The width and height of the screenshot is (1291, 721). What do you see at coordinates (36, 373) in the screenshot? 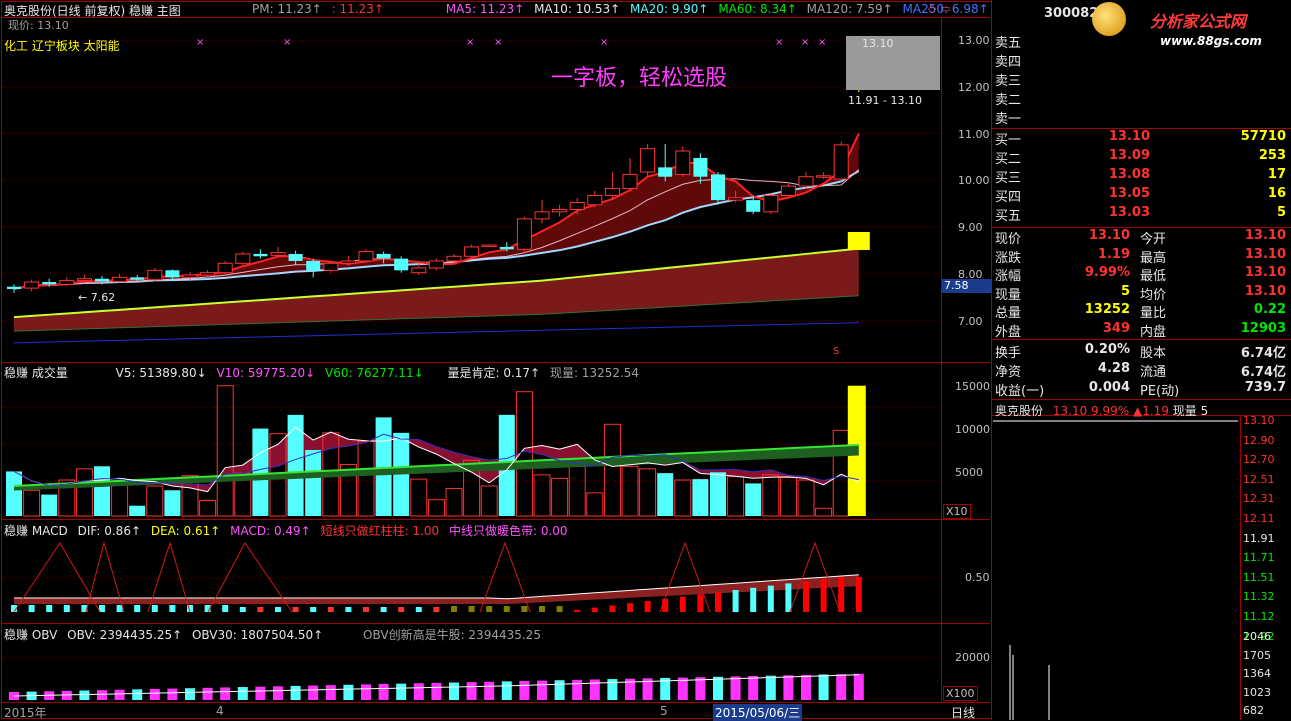
I see `volume-title: 稳赚 成交量` at bounding box center [36, 373].